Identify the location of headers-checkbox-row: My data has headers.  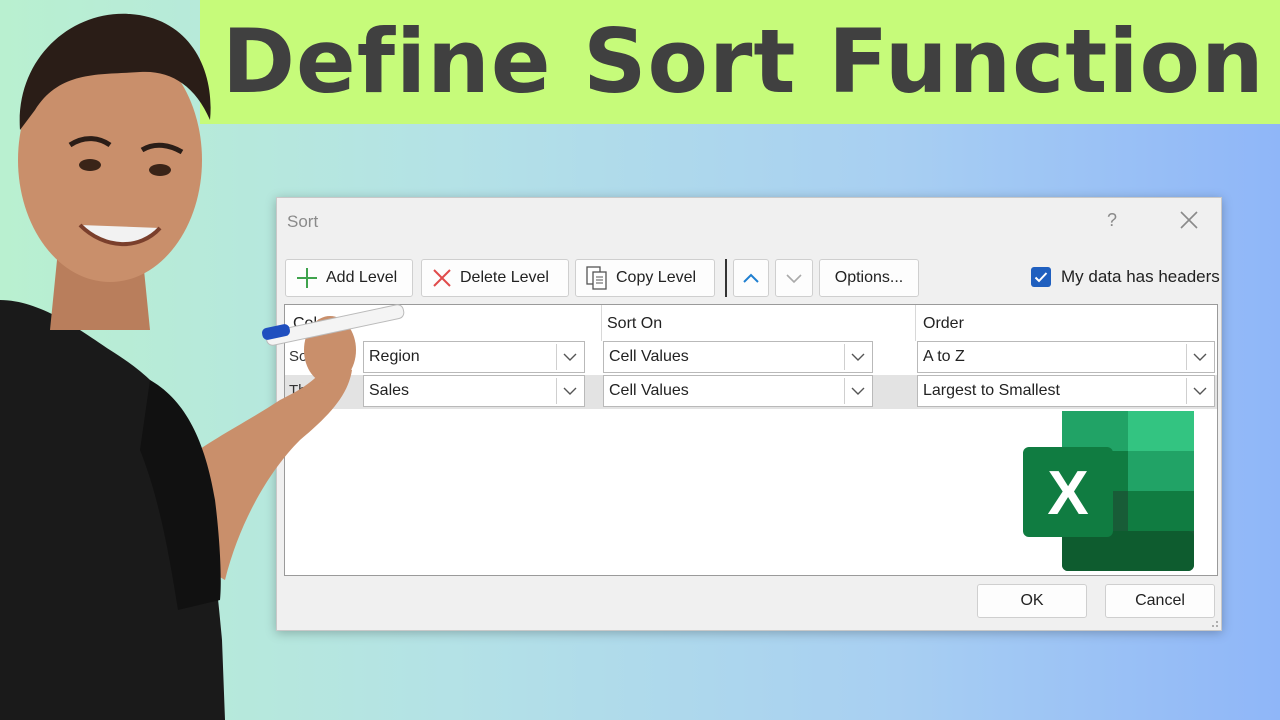
(1125, 277).